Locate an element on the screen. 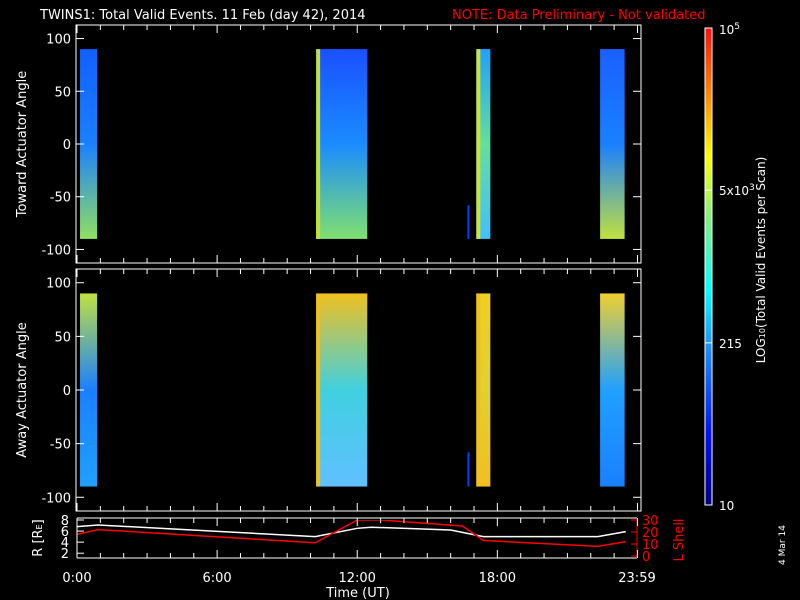 The image size is (800, 600). x-tick-label: 18:00 is located at coordinates (497, 578).